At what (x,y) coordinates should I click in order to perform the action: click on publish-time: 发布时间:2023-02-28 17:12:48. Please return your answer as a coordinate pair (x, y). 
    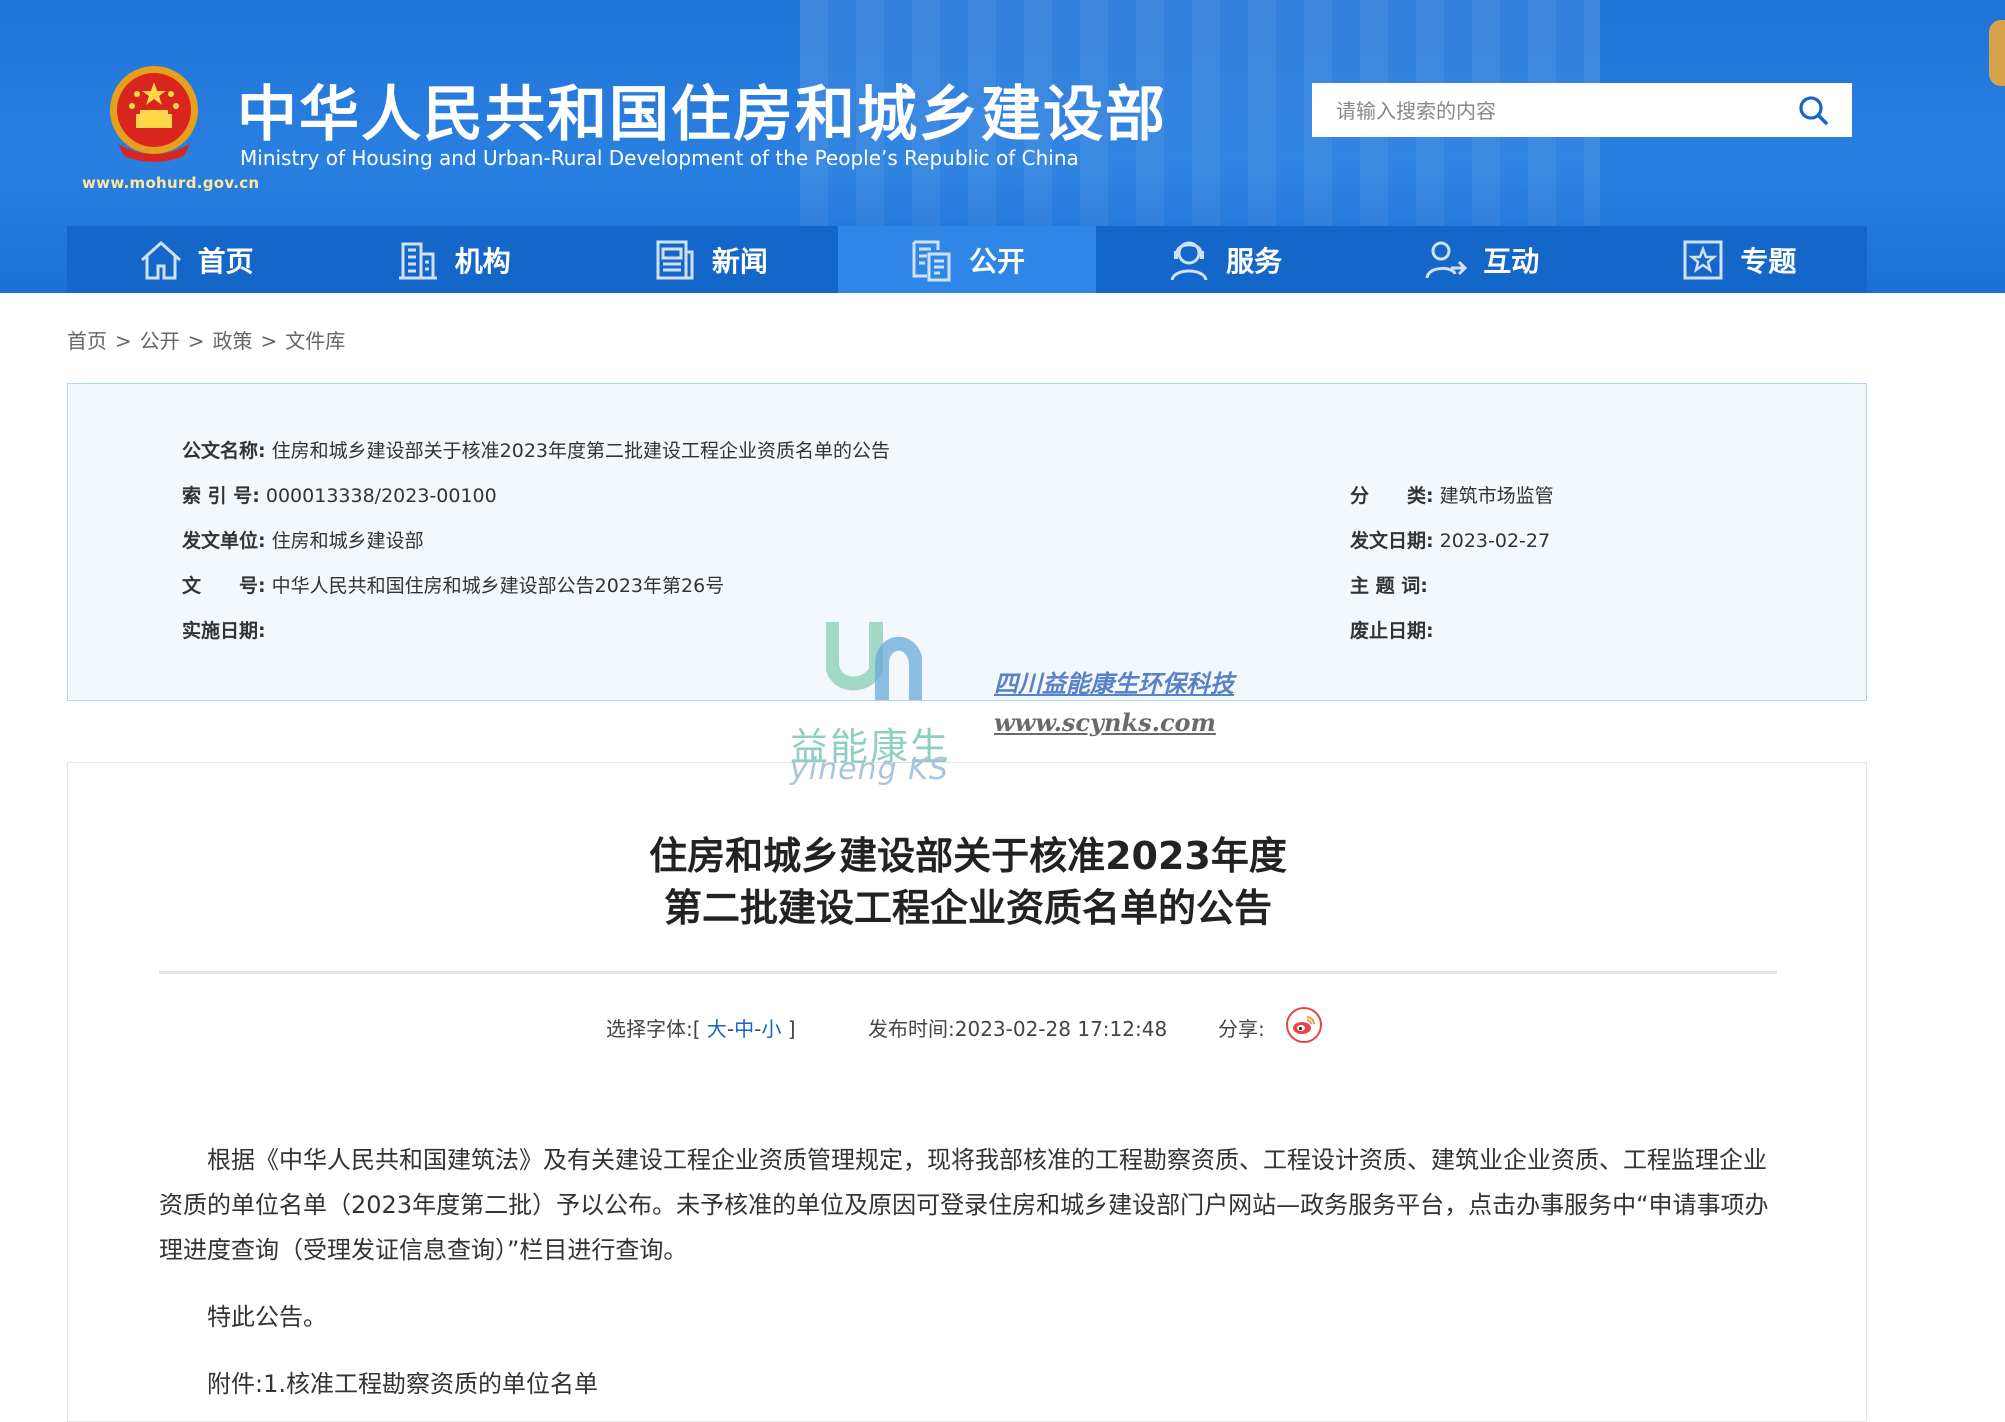
    Looking at the image, I should click on (1017, 1027).